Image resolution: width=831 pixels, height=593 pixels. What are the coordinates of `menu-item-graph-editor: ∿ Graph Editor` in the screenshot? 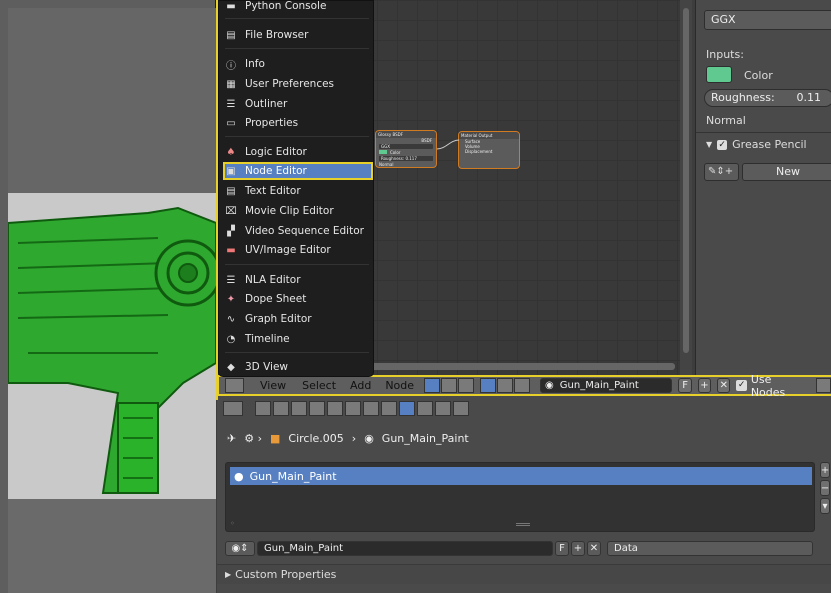 It's located at (297, 319).